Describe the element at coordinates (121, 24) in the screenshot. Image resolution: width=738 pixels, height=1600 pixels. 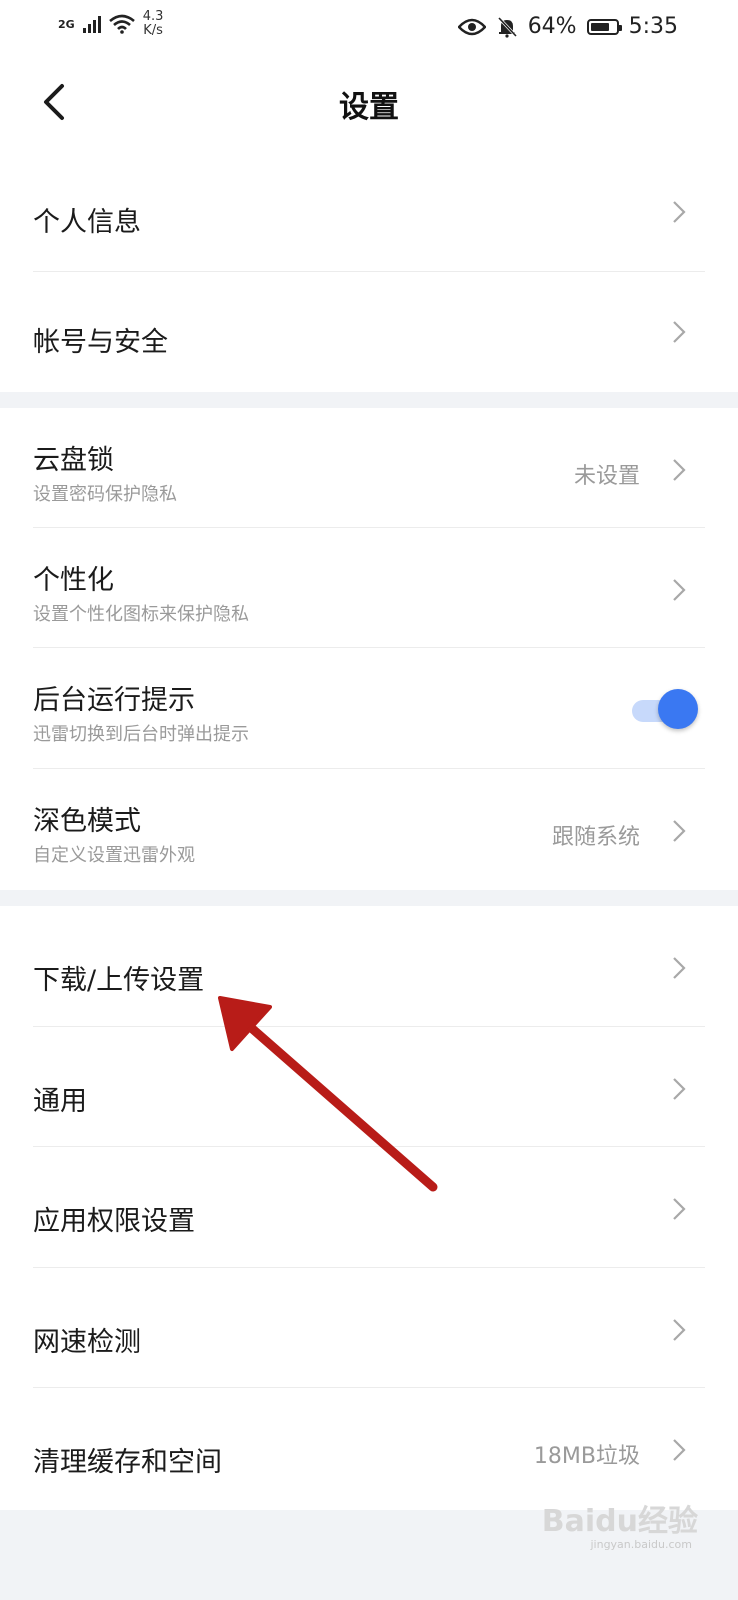
I see `wifi-icon` at that location.